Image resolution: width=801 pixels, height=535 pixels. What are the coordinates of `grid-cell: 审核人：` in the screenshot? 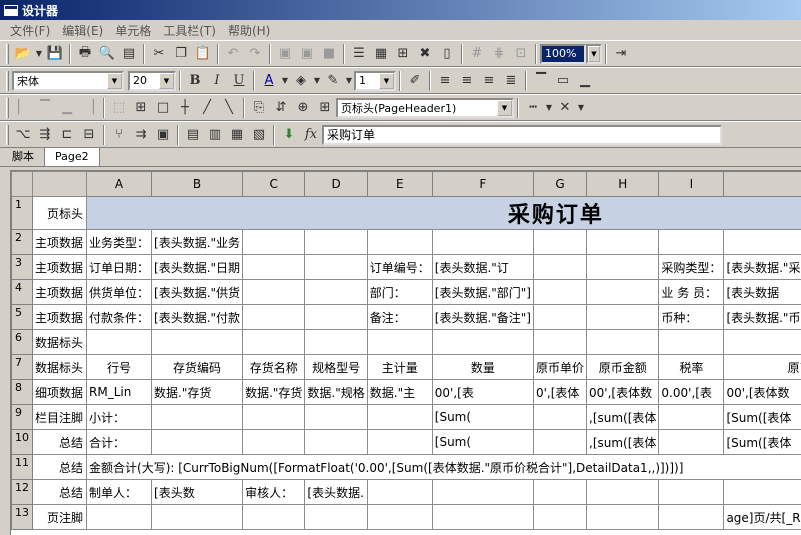 It's located at (274, 492).